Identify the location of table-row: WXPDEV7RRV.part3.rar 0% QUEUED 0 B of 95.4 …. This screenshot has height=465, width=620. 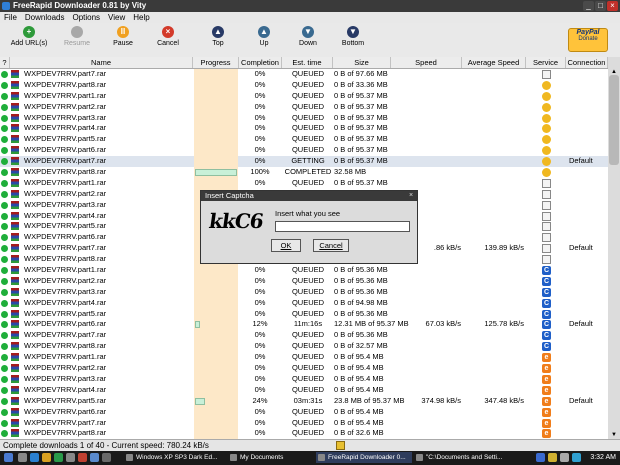
(304, 379).